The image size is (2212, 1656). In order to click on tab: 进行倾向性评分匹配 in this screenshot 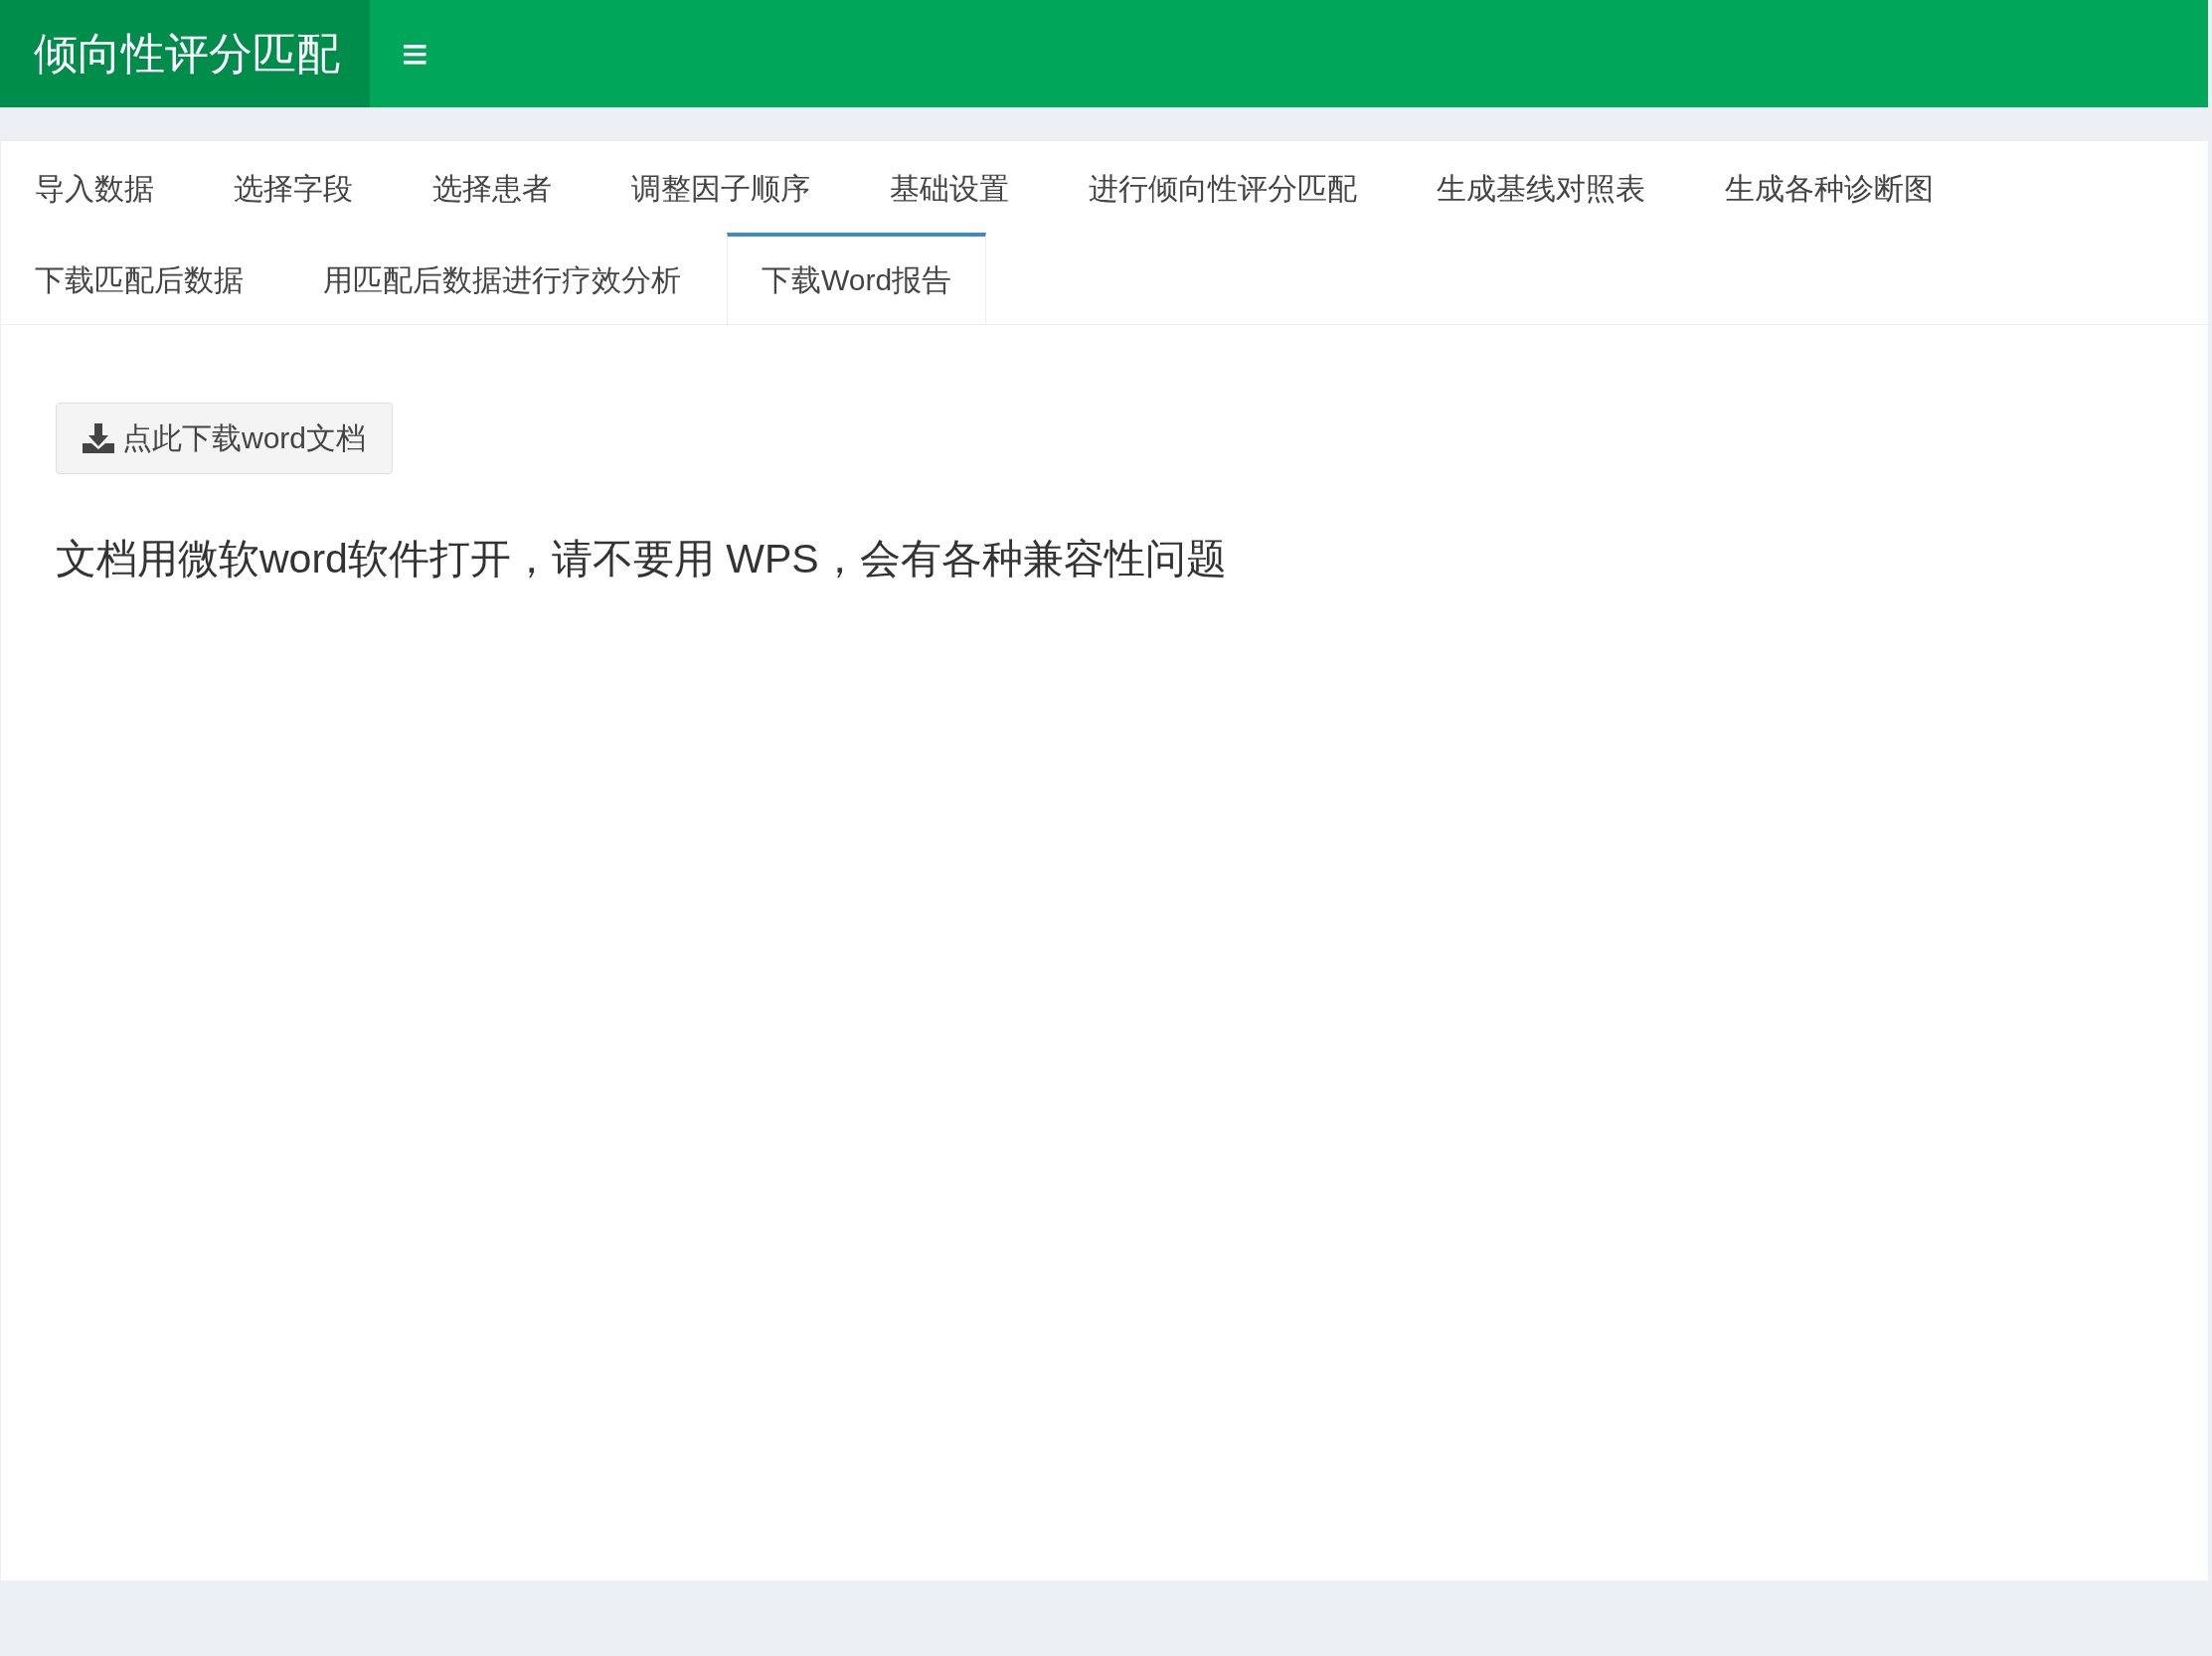, I will do `click(1226, 187)`.